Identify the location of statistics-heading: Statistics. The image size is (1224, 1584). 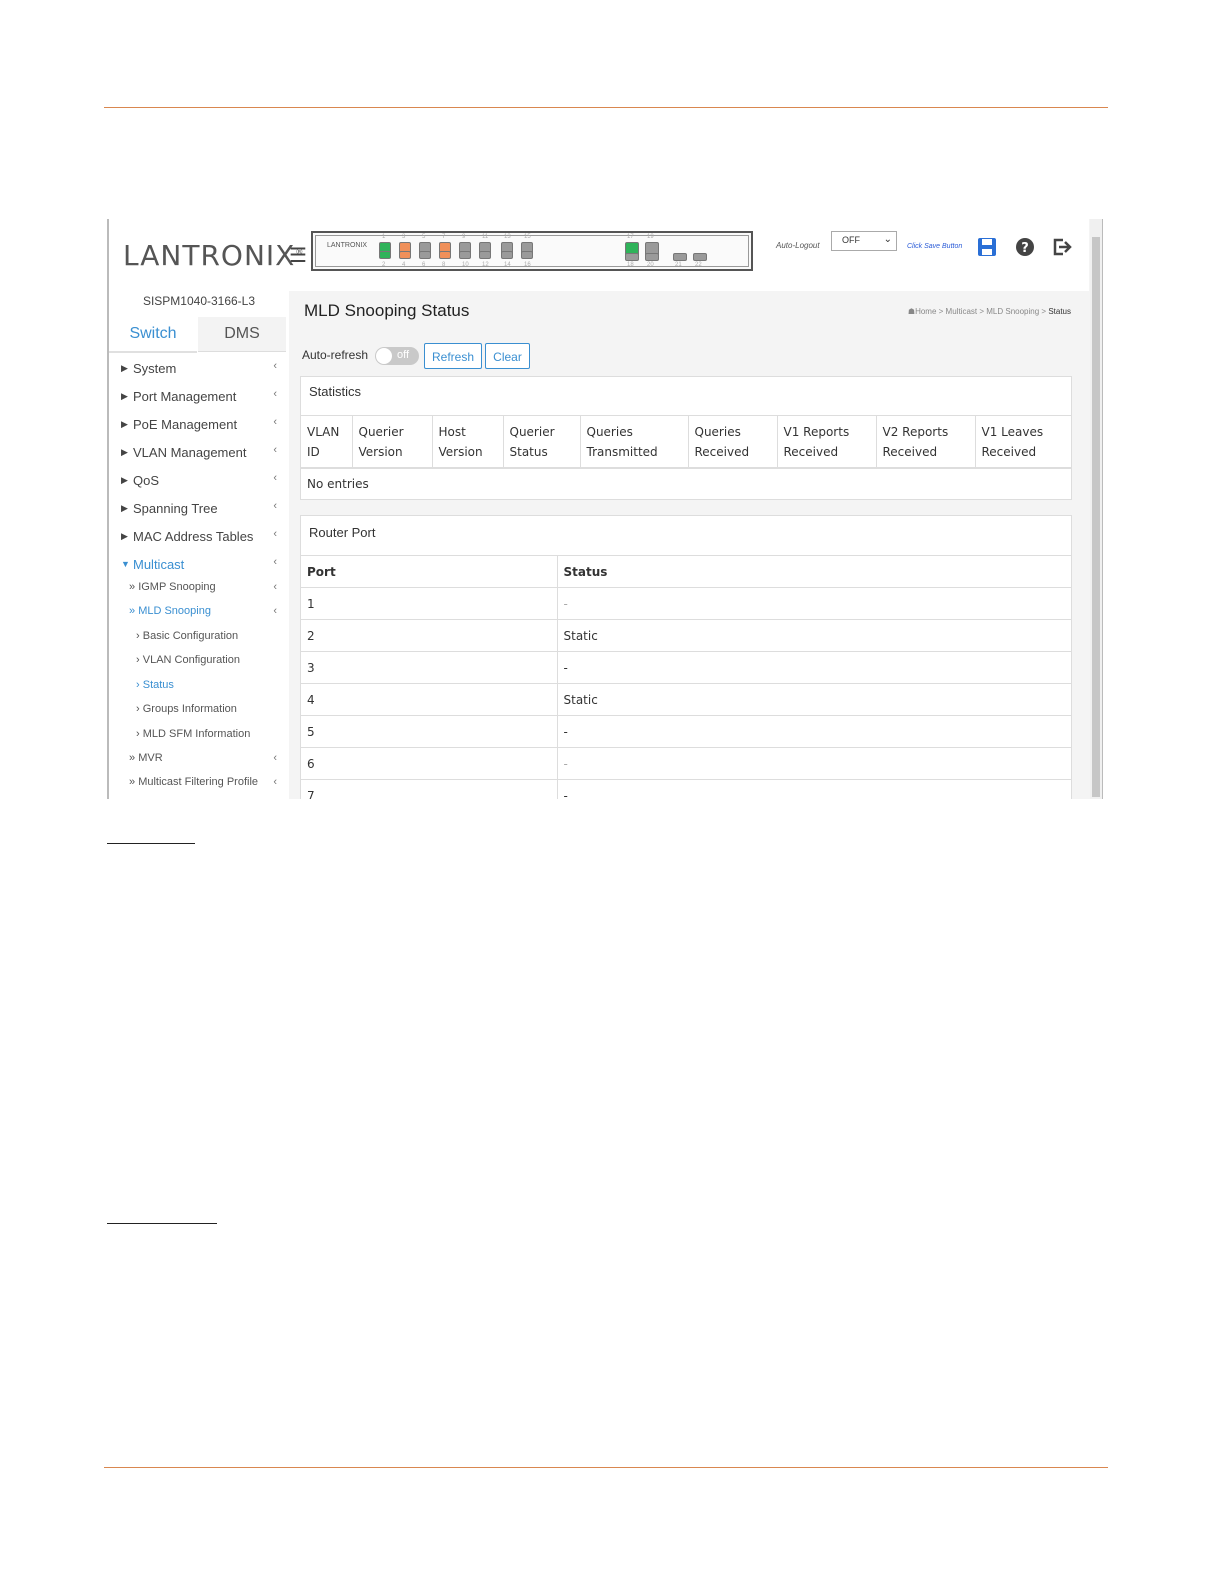
(335, 391).